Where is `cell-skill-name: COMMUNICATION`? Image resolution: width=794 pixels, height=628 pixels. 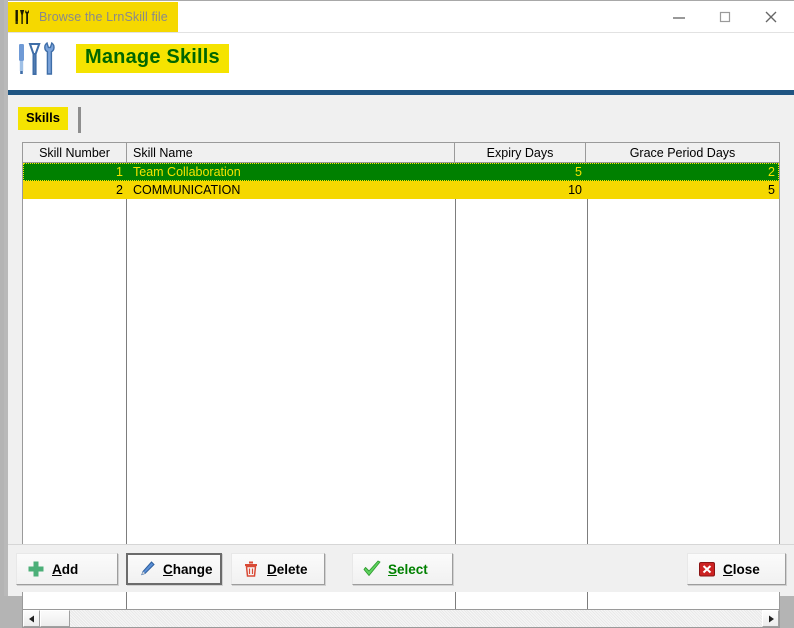 cell-skill-name: COMMUNICATION is located at coordinates (187, 190).